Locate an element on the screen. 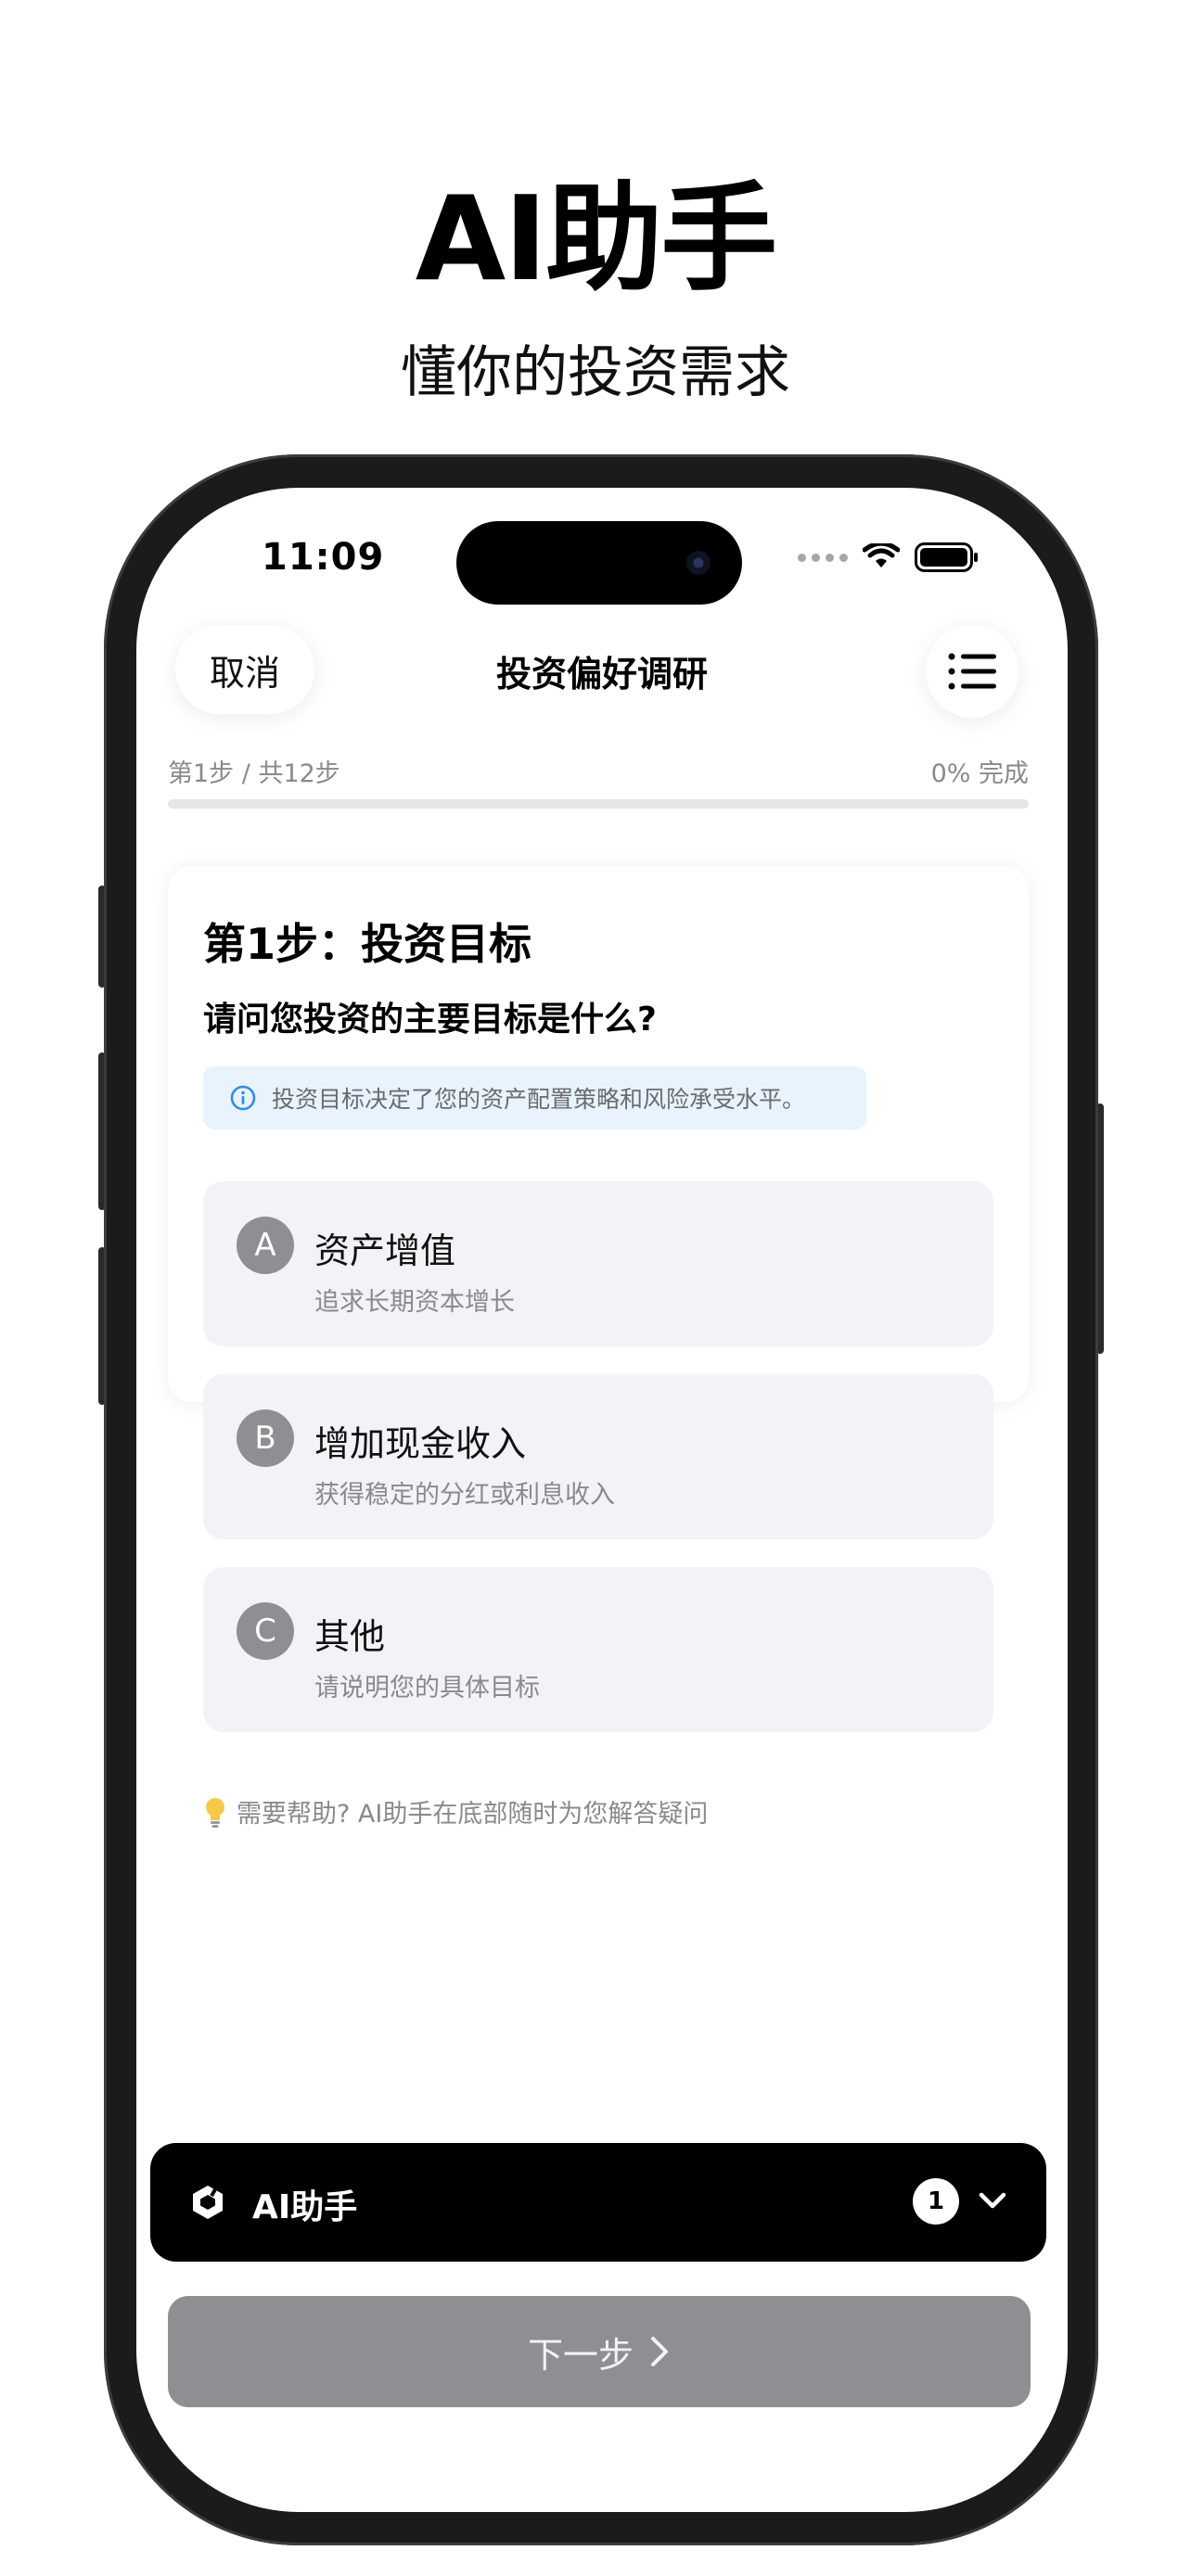 The width and height of the screenshot is (1191, 2576). ai-assistant-label: AI助手 is located at coordinates (305, 2207).